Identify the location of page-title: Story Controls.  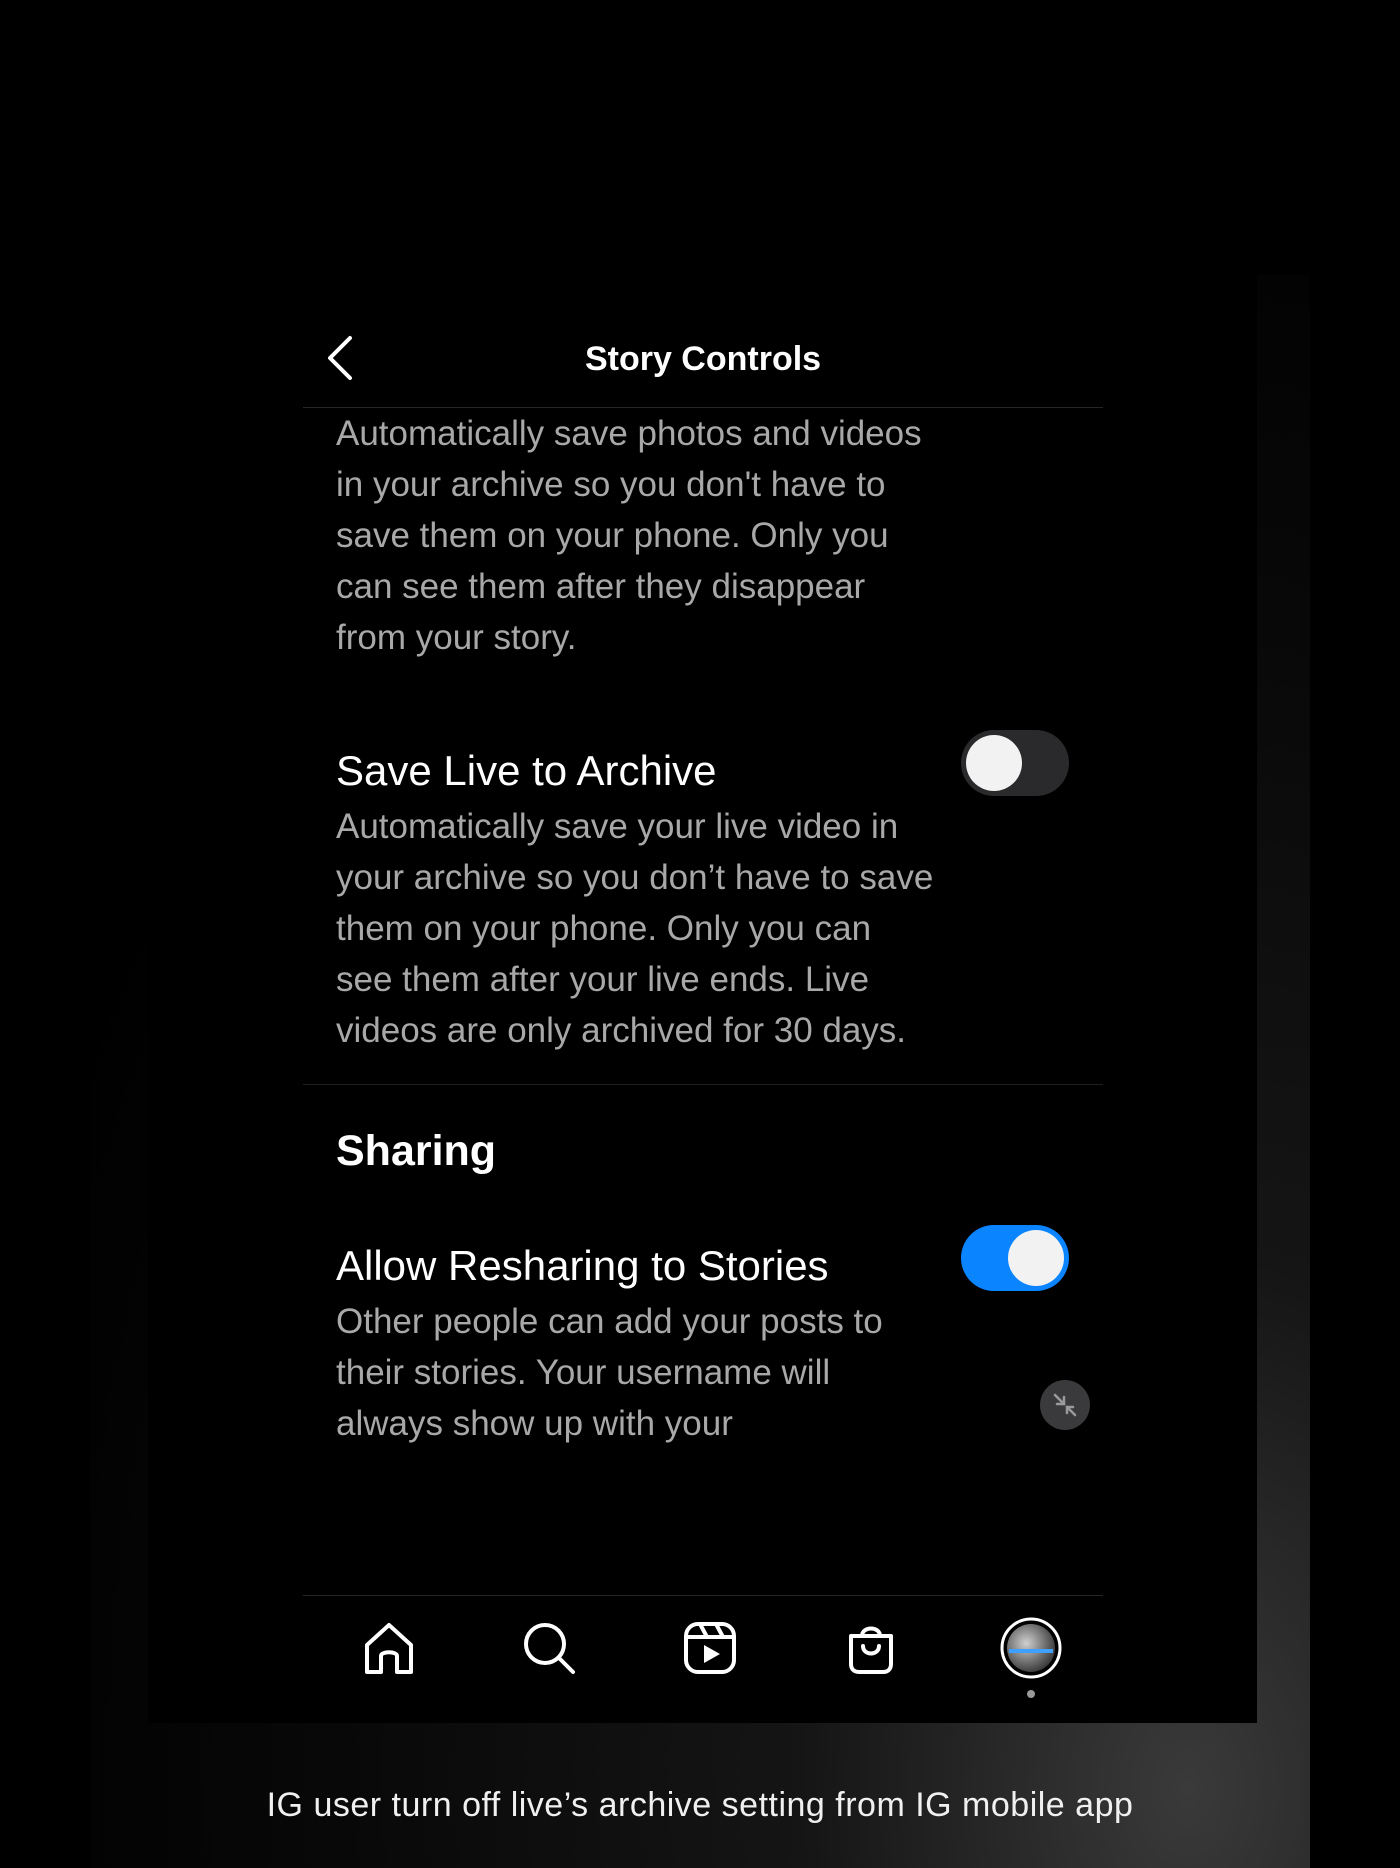
(703, 359).